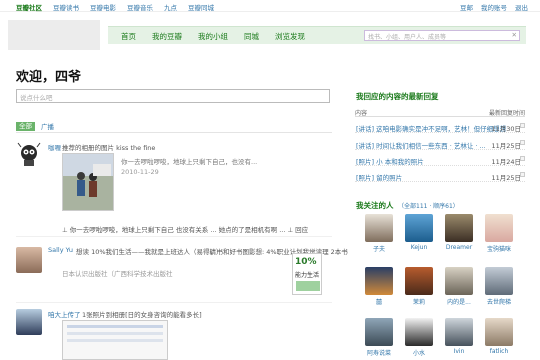  What do you see at coordinates (375, 205) in the screenshot?
I see `following-title: 我关注的人` at bounding box center [375, 205].